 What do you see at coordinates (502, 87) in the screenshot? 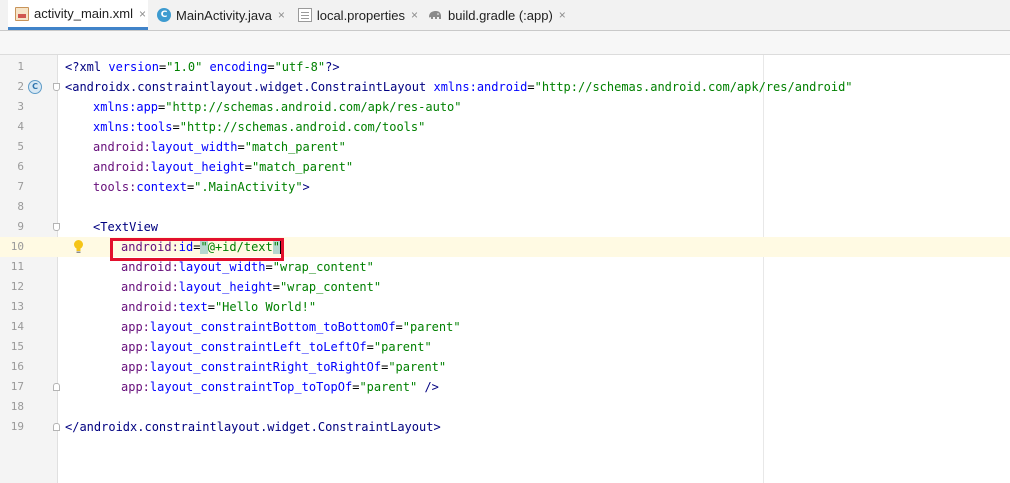
I see `attr-name: android` at bounding box center [502, 87].